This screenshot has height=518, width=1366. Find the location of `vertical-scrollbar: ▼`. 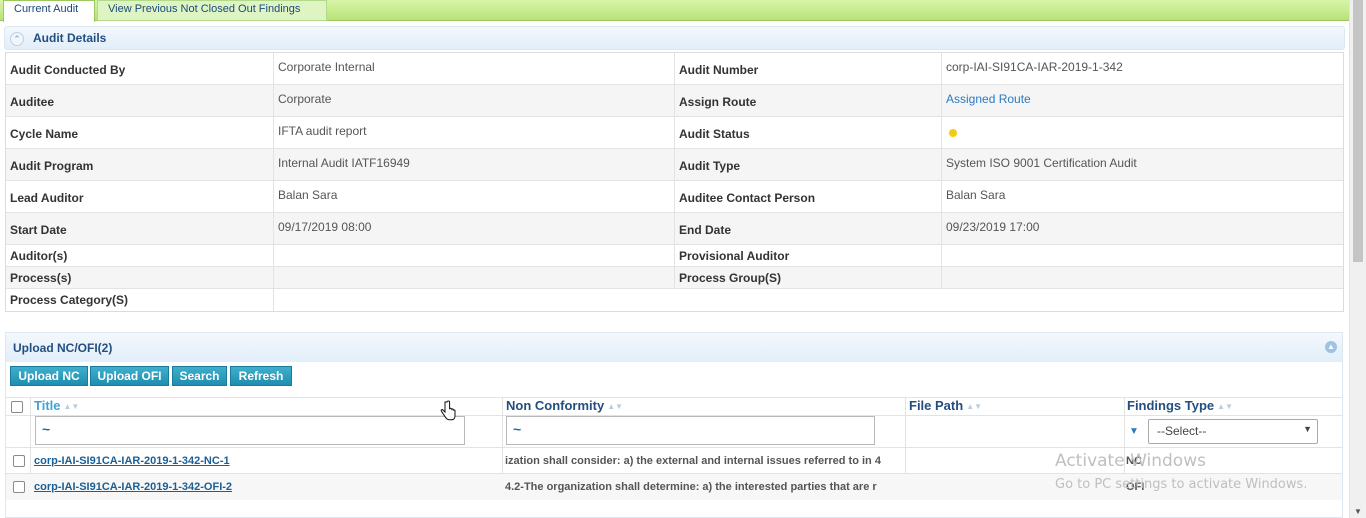

vertical-scrollbar: ▼ is located at coordinates (1357, 259).